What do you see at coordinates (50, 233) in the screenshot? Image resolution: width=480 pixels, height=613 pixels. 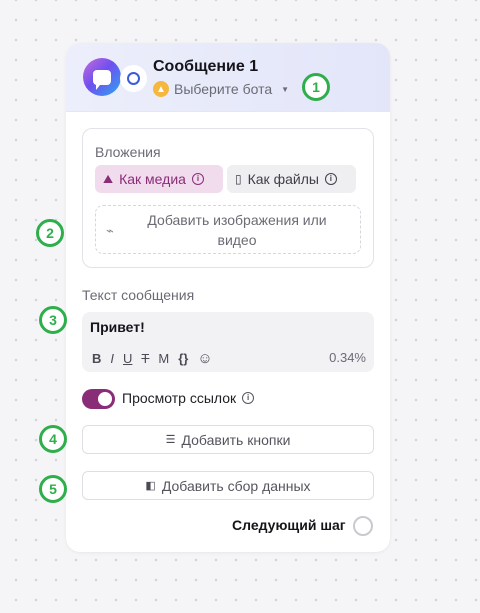 I see `step-marker-2: 2` at bounding box center [50, 233].